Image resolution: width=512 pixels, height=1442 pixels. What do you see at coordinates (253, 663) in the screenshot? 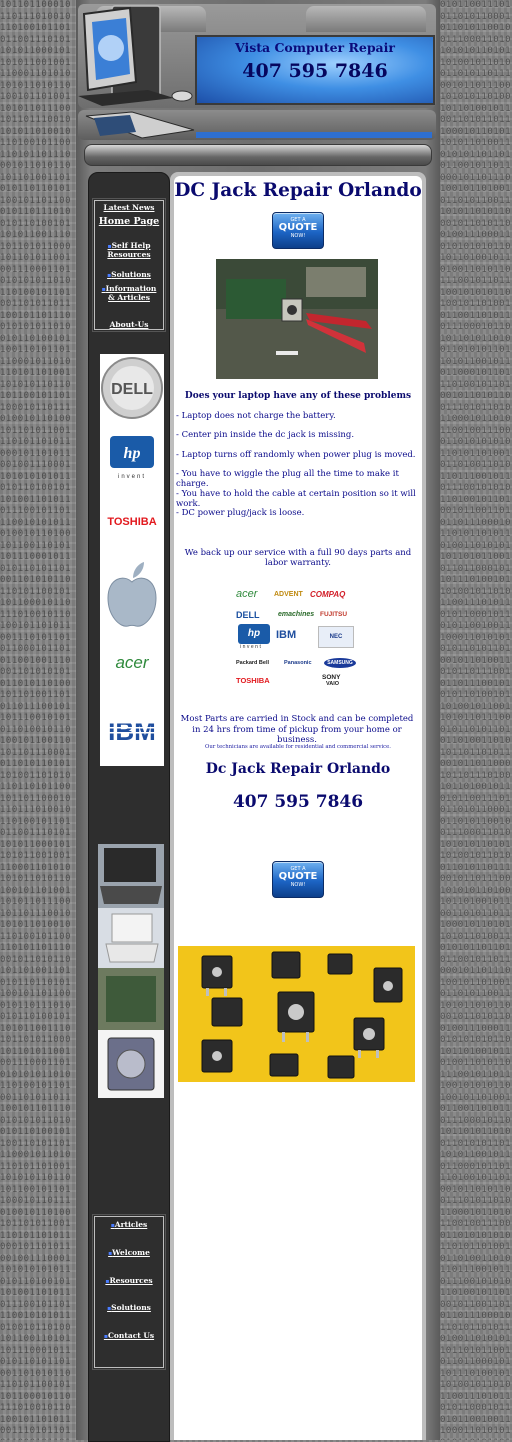
I see `brand-packard-bell: Packard Bell` at bounding box center [253, 663].